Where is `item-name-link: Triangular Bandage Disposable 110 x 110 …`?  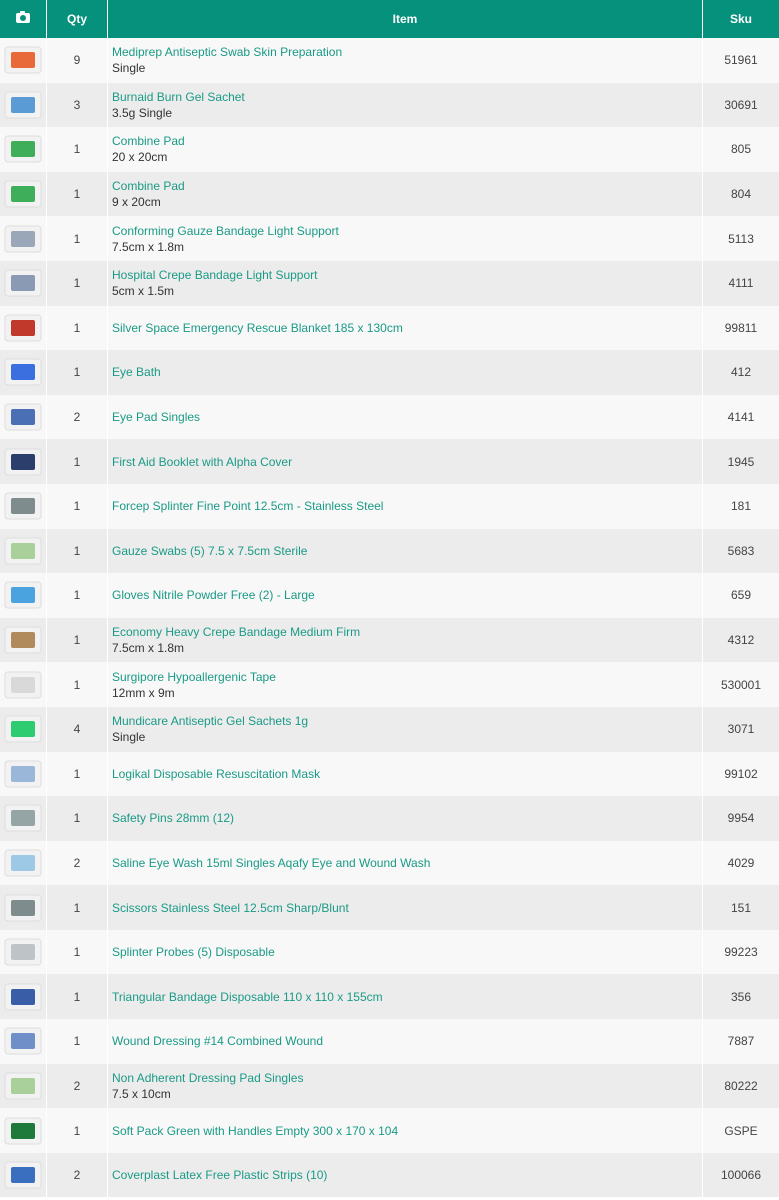
item-name-link: Triangular Bandage Disposable 110 x 110 … is located at coordinates (407, 997).